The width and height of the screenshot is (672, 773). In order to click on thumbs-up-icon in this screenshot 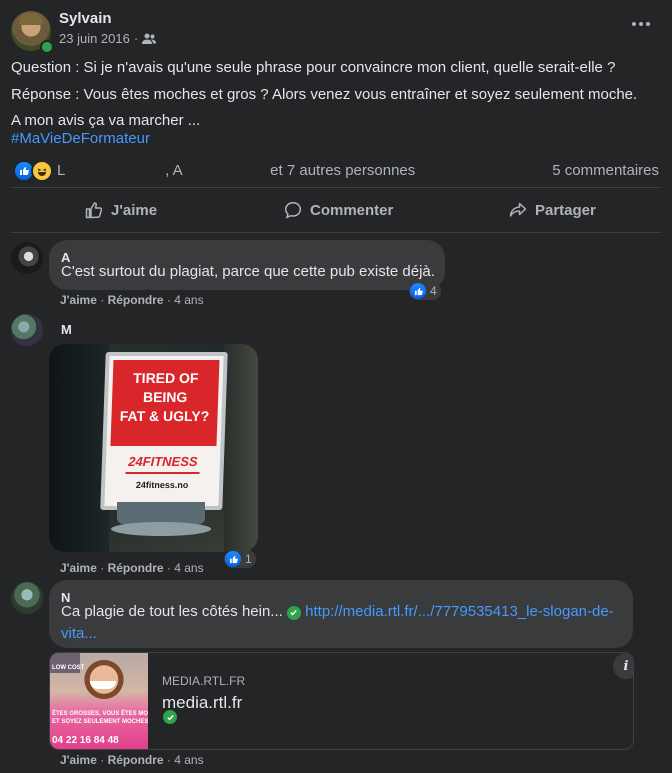, I will do `click(94, 210)`.